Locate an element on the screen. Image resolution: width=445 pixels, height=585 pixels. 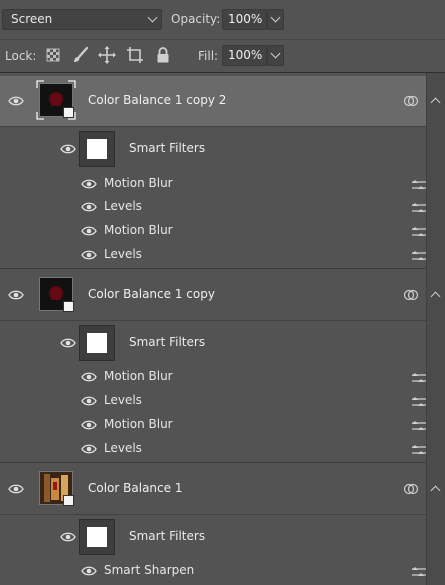
opacity-input: 100% is located at coordinates (244, 19).